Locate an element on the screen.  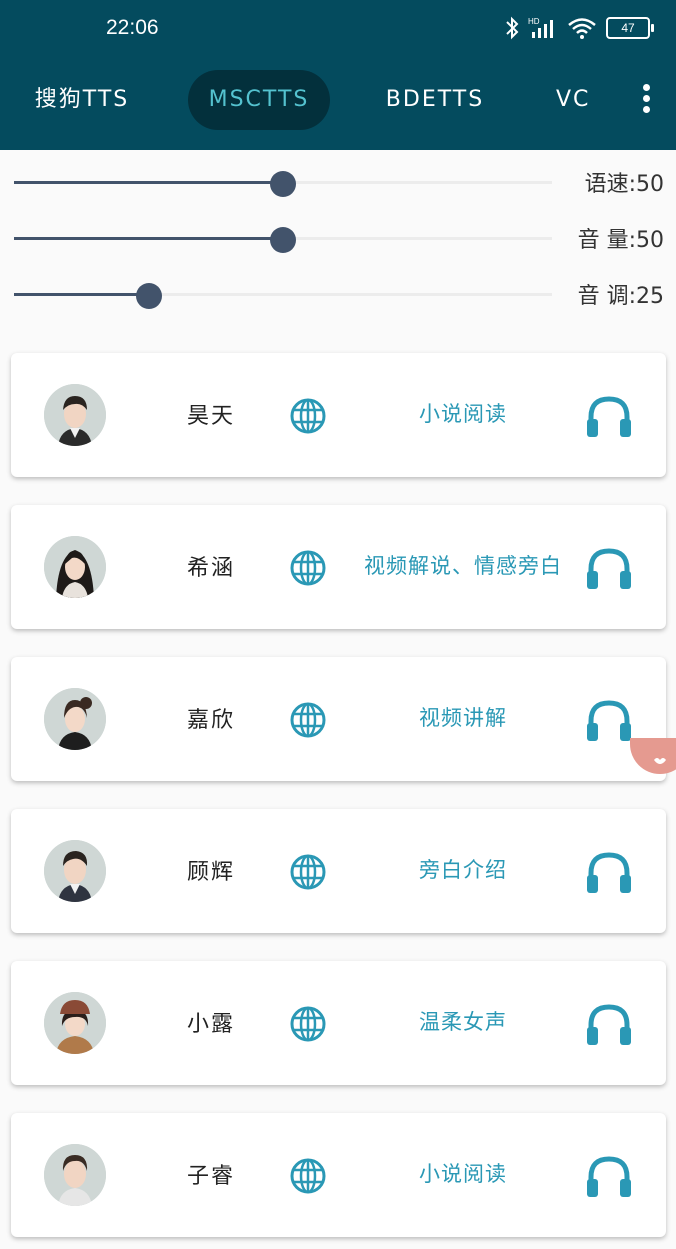
speed-slider-thumb is located at coordinates (283, 184).